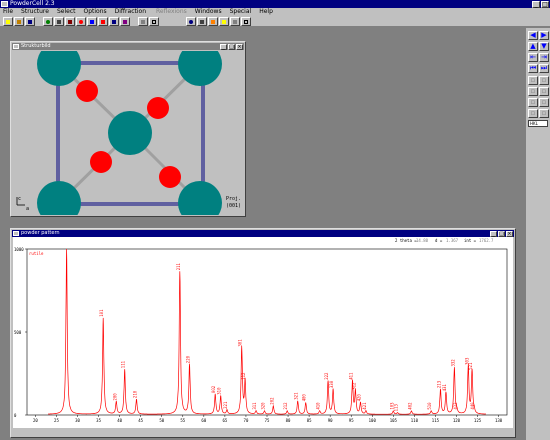 This screenshot has height=440, width=550. I want to click on pattern-close-button: ×, so click(509, 233).